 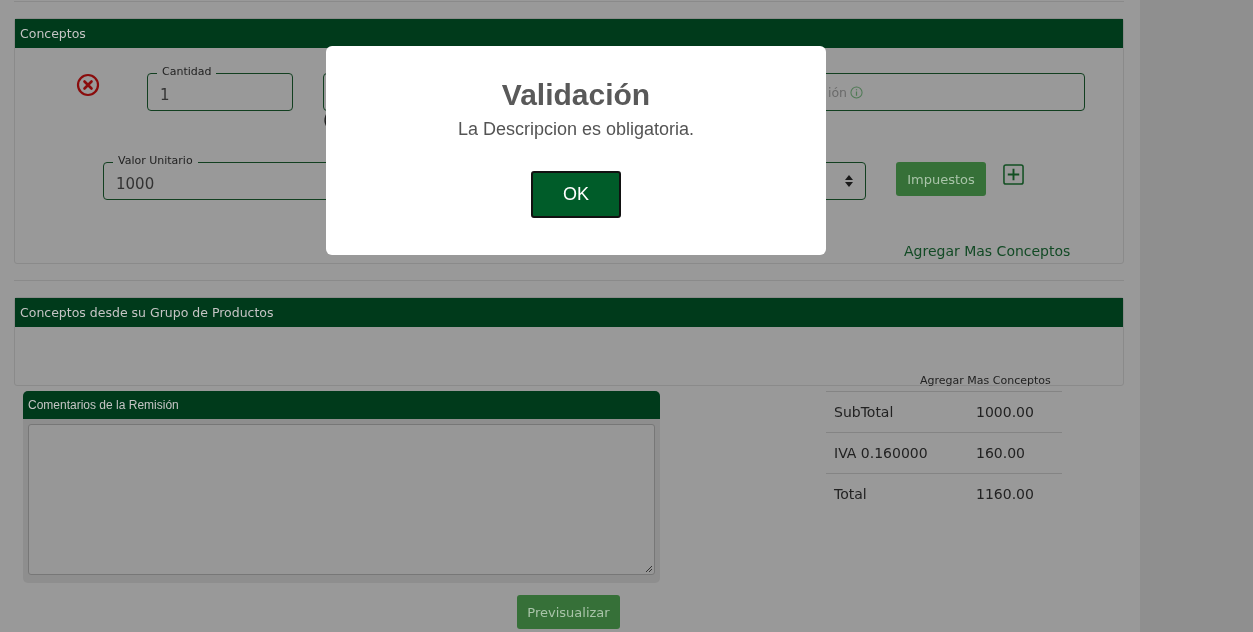 I want to click on total-value: 1000.00, so click(x=1005, y=412).